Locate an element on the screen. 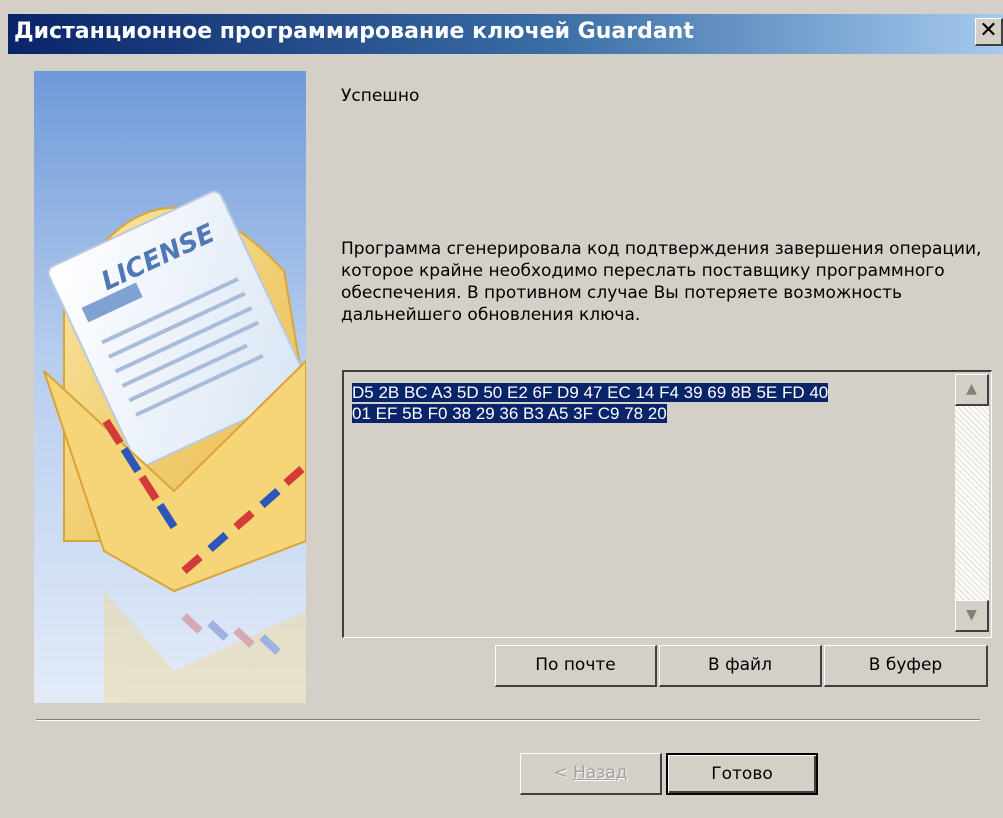 This screenshot has height=818, width=1003. footer-divider is located at coordinates (508, 720).